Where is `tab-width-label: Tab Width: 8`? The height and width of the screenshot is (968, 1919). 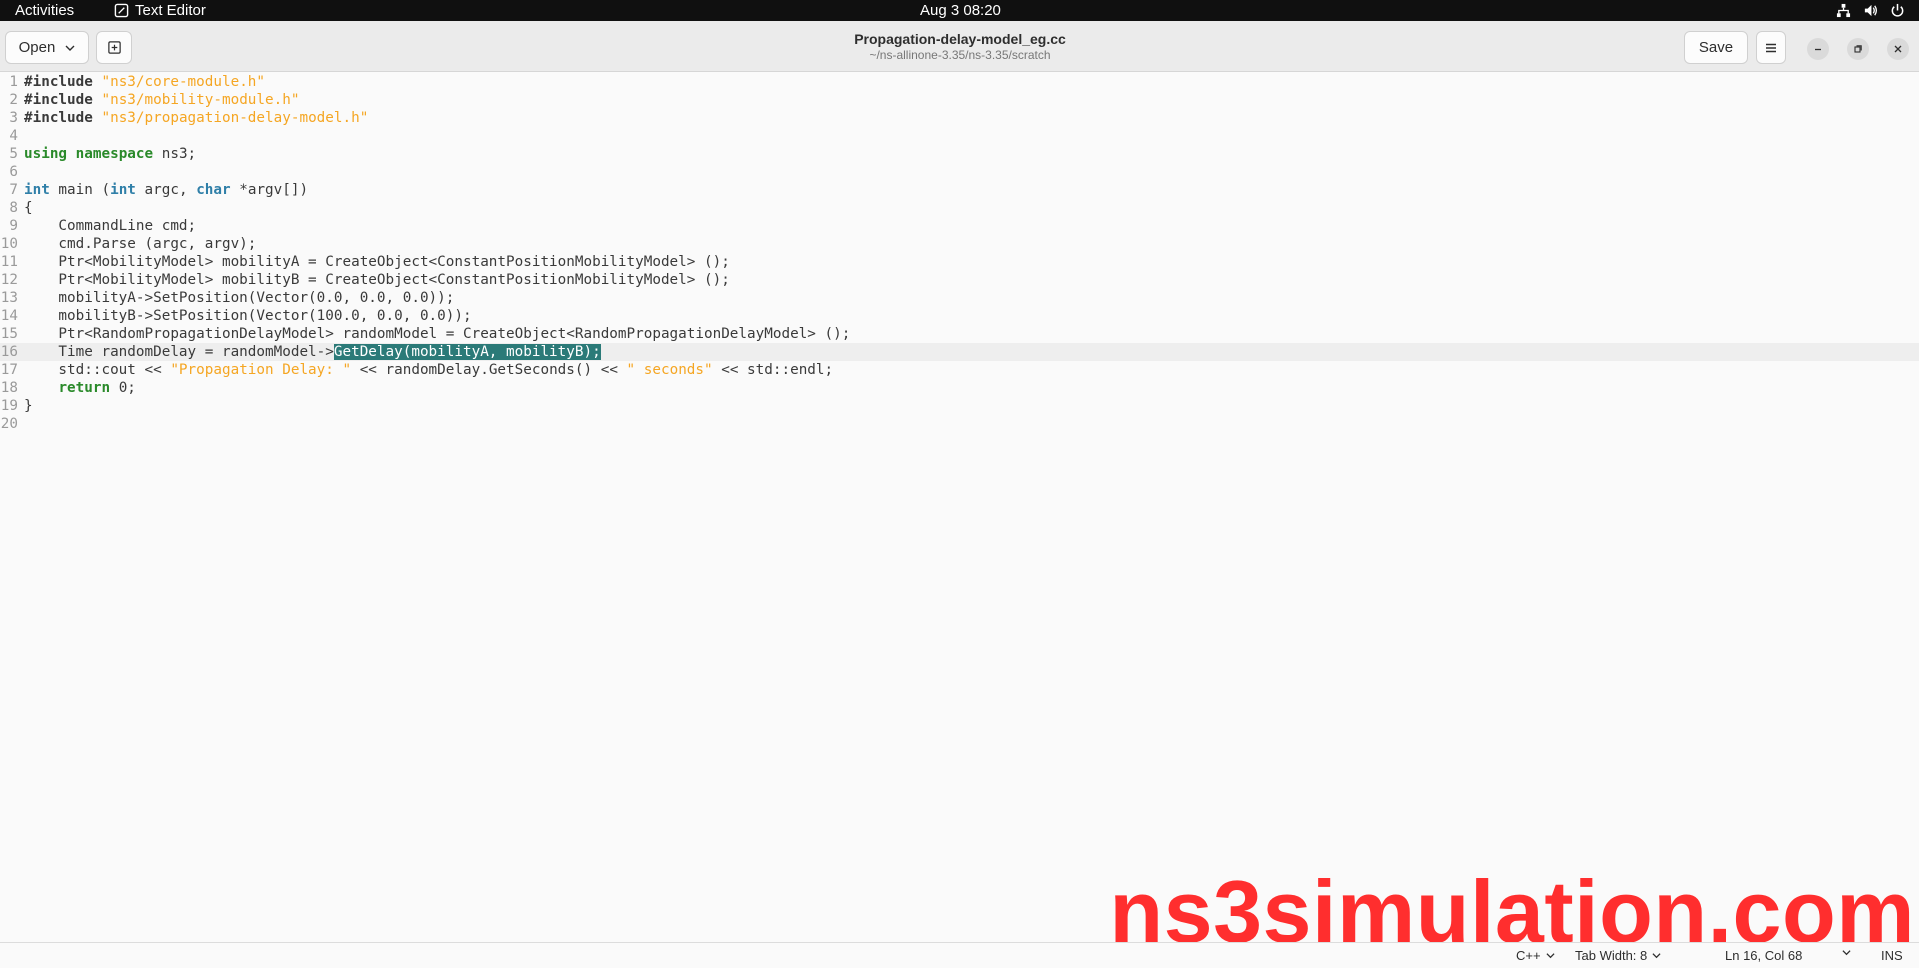 tab-width-label: Tab Width: 8 is located at coordinates (1611, 955).